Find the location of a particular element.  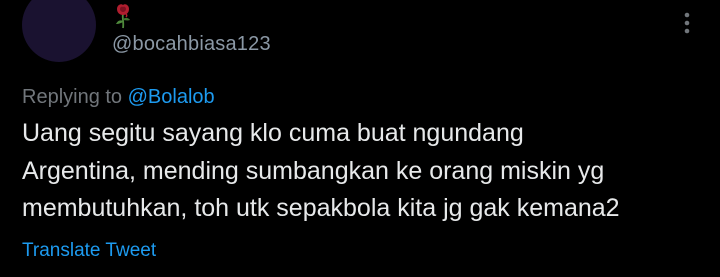

author-handle: @bocahbiasa123 is located at coordinates (191, 44).